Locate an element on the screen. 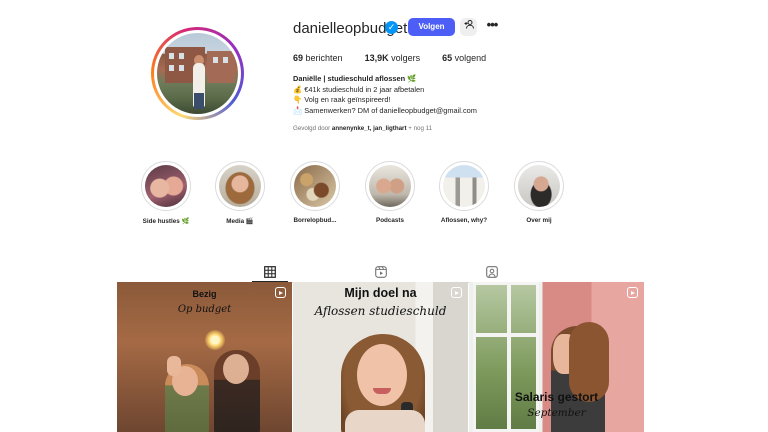 This screenshot has height=432, width=768. tab-posts is located at coordinates (270, 272).